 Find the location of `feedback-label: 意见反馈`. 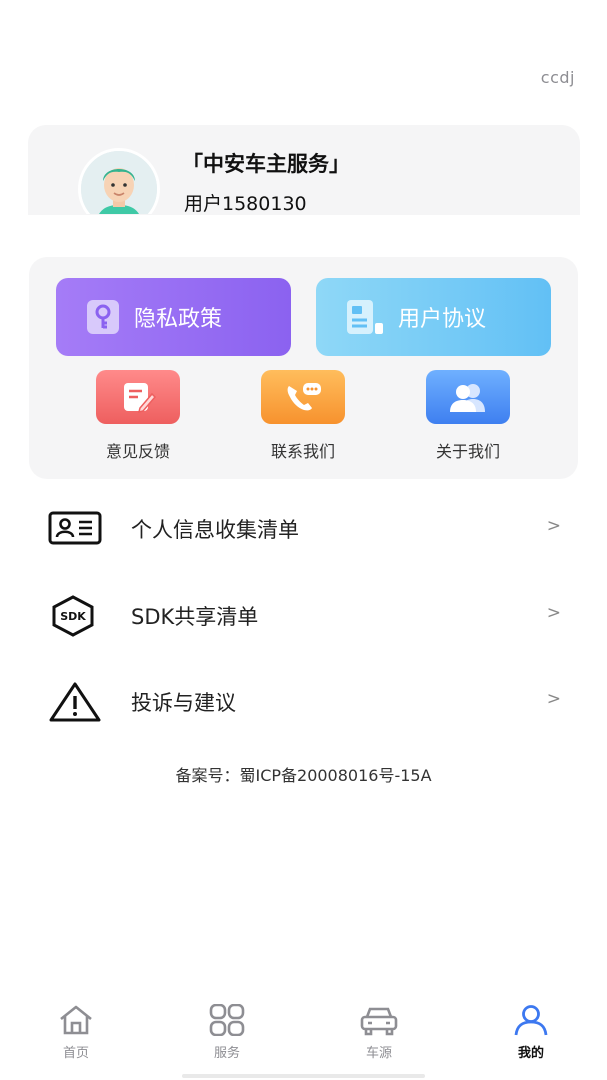

feedback-label: 意见反馈 is located at coordinates (137, 451).